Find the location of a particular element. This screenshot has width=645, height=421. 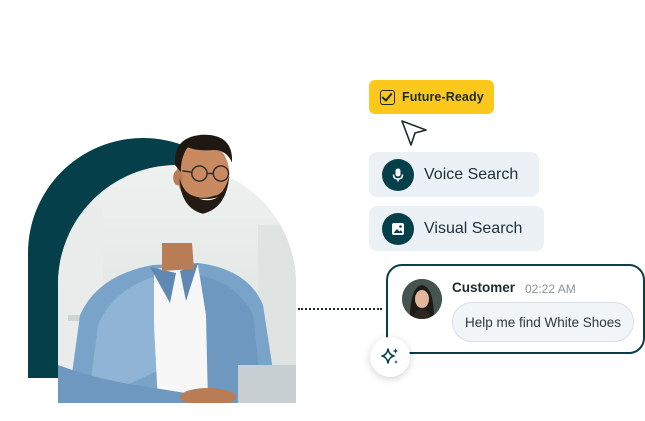

sparkle-icon is located at coordinates (390, 356).